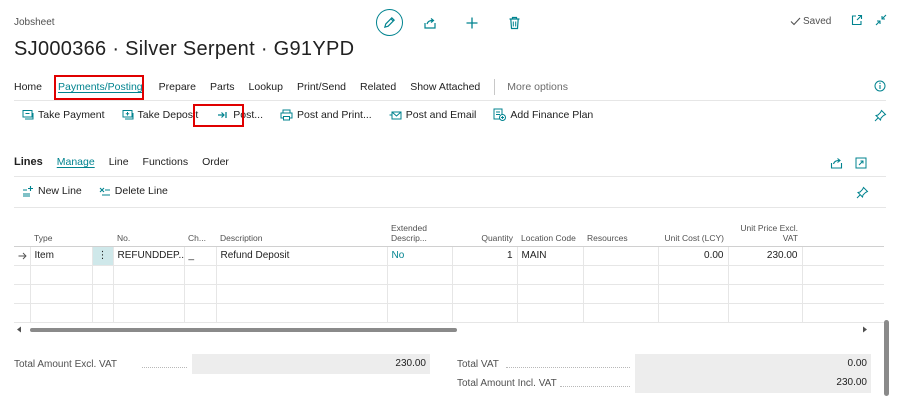 Image resolution: width=900 pixels, height=412 pixels. Describe the element at coordinates (243, 330) in the screenshot. I see `horizontal-scroll-thumb` at that location.